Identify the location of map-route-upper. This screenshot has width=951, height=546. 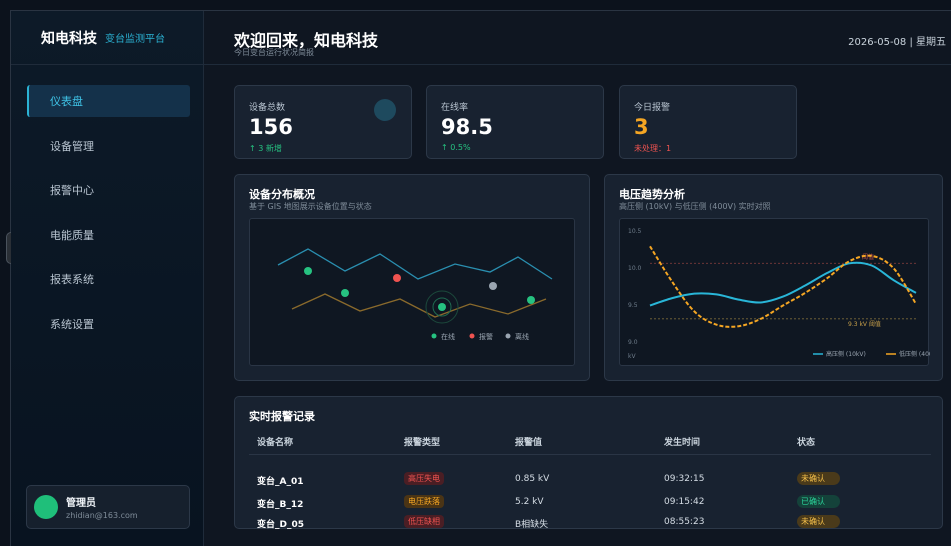
(415, 264).